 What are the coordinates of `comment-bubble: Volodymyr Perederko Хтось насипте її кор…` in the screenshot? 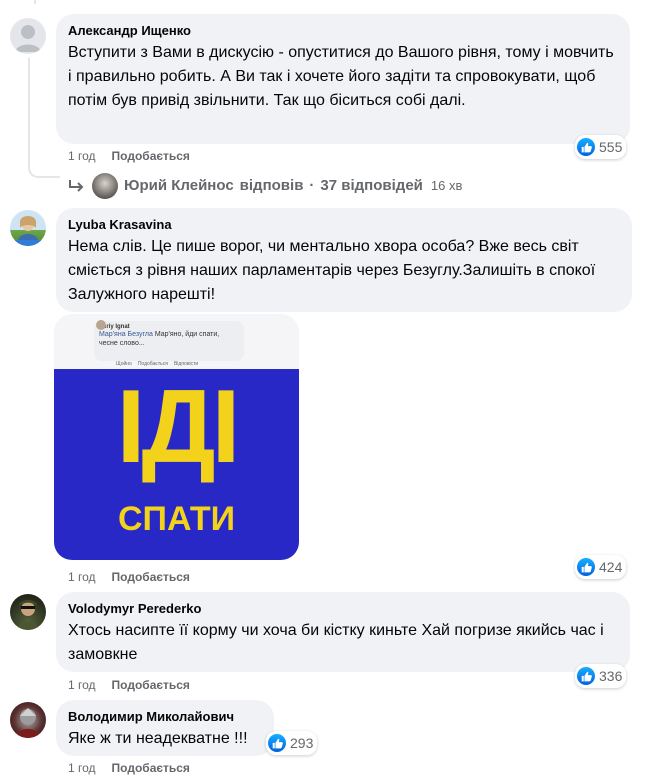 It's located at (343, 632).